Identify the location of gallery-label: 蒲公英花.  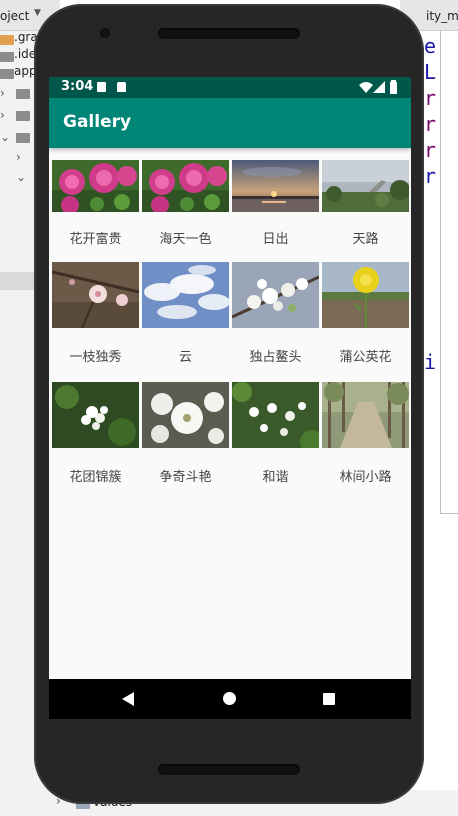
(365, 357).